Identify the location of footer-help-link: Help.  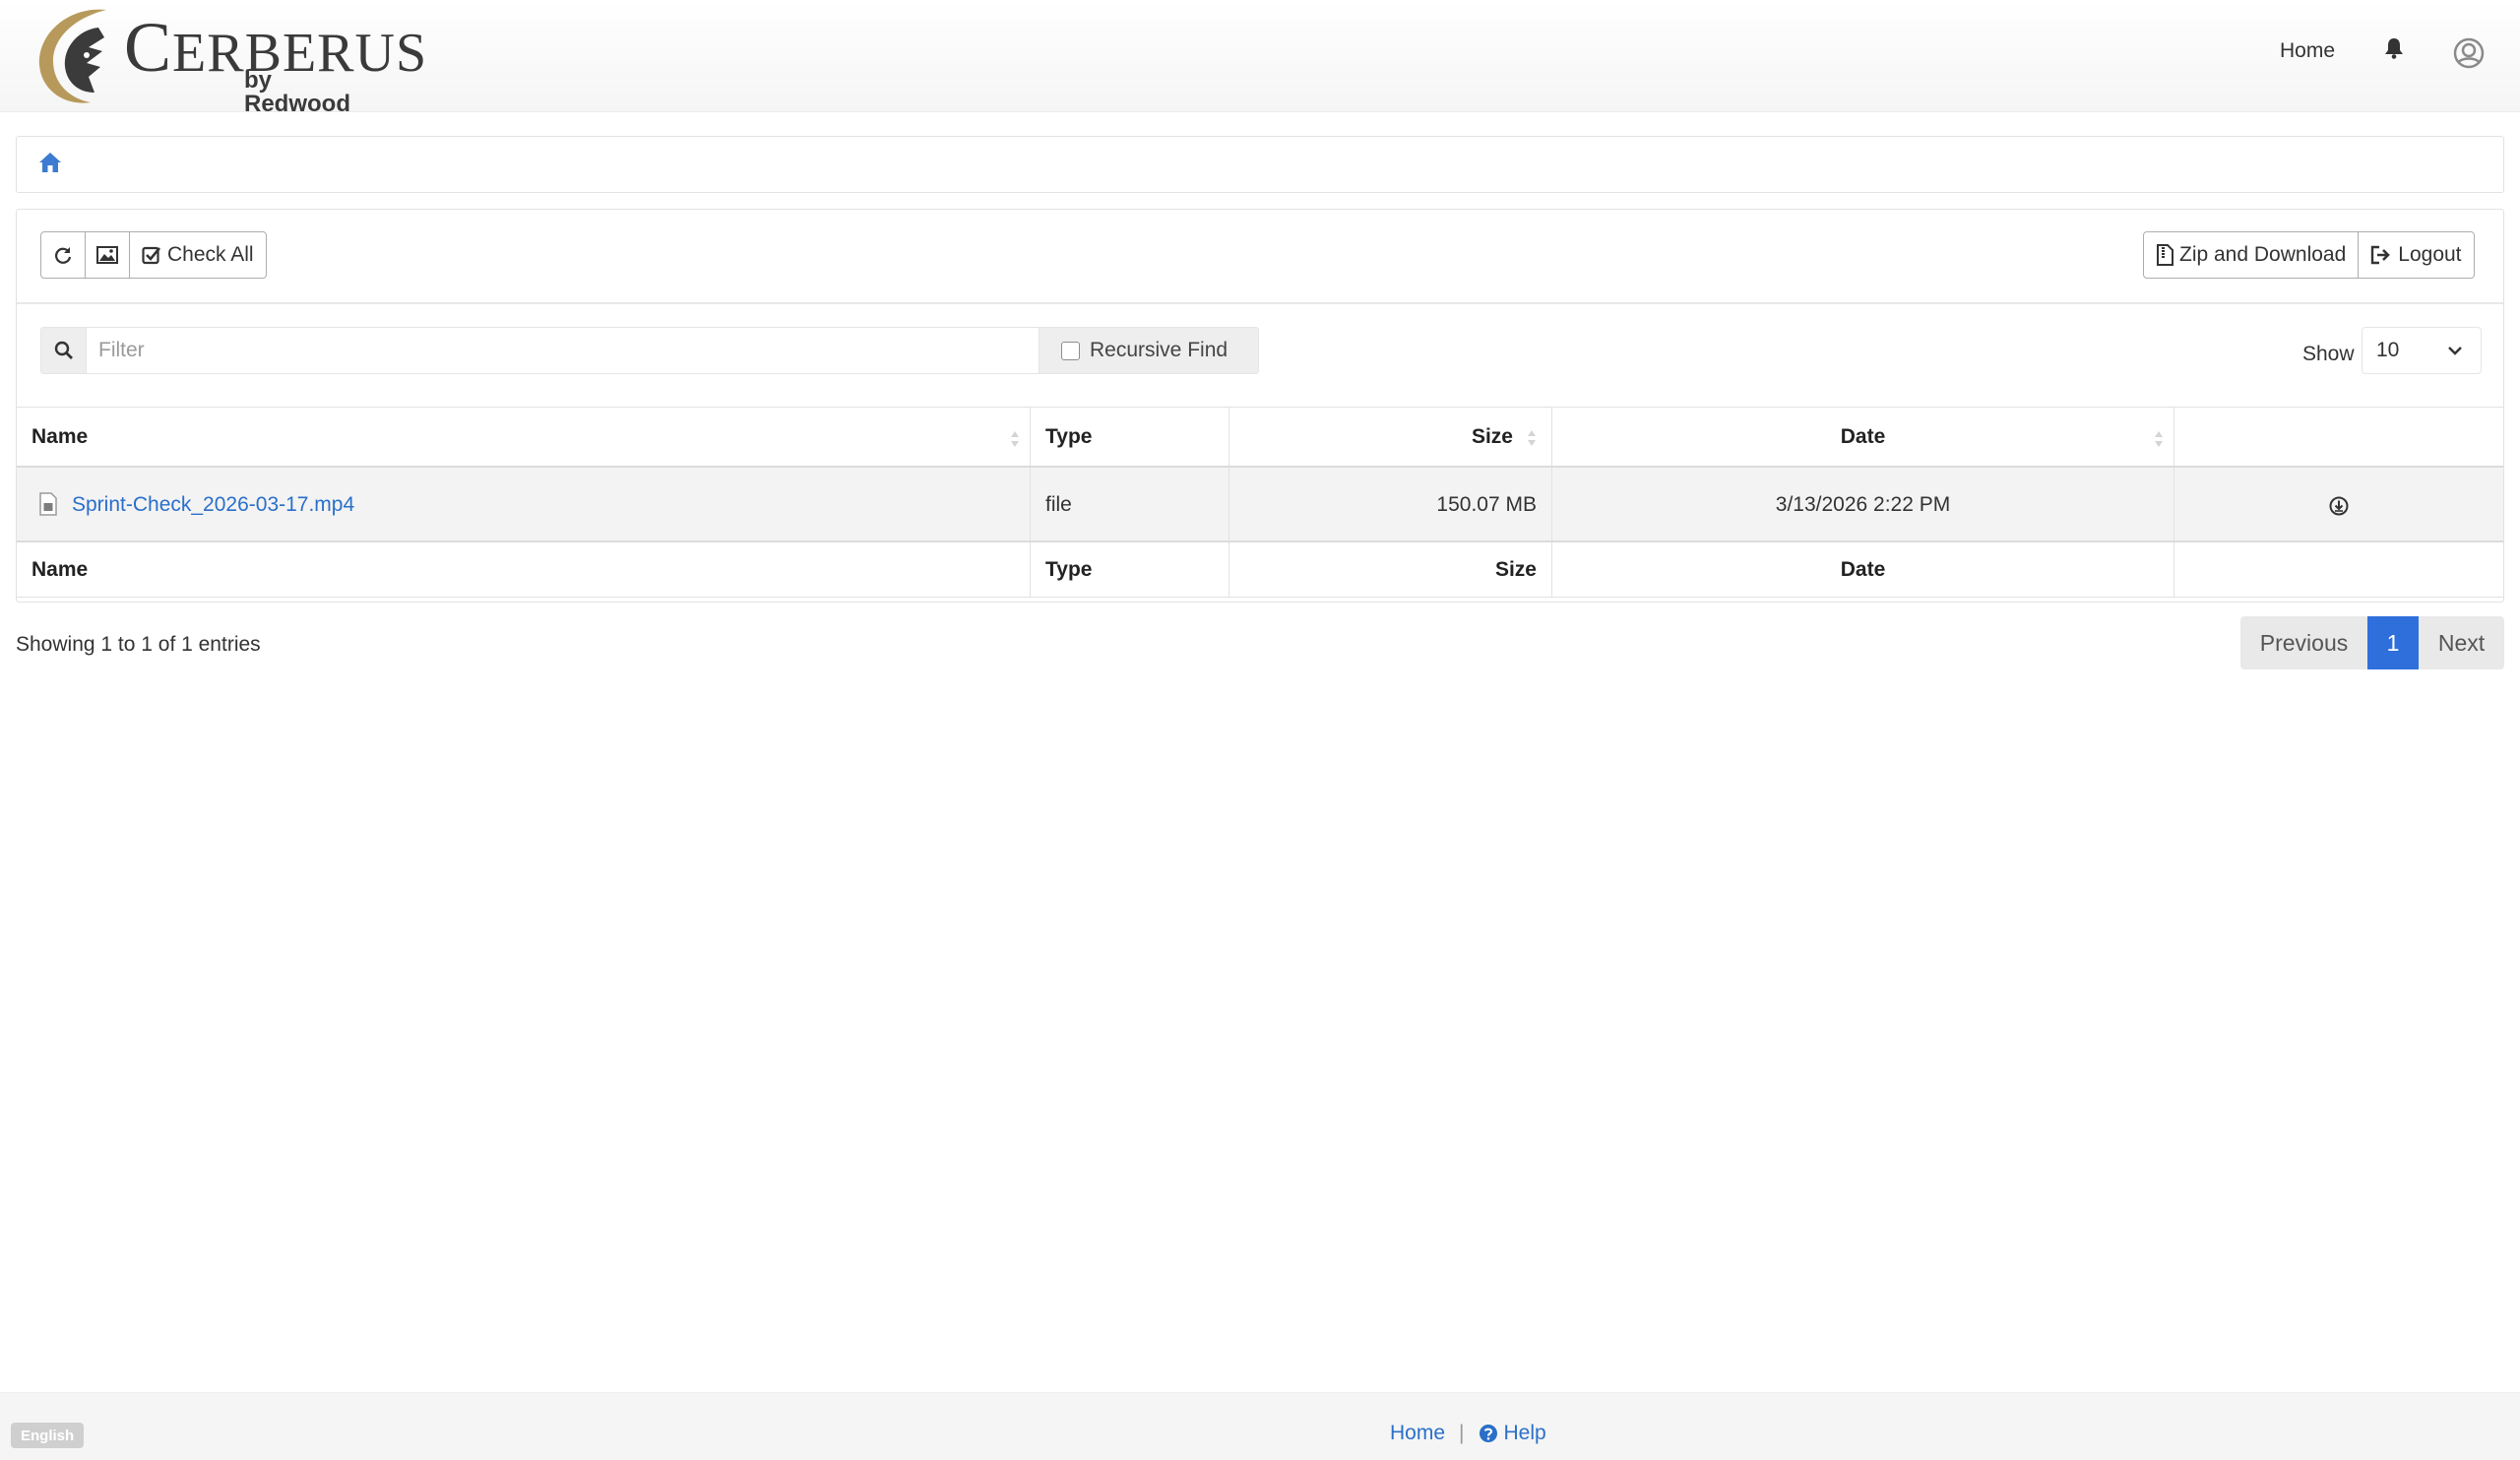
(1512, 1433).